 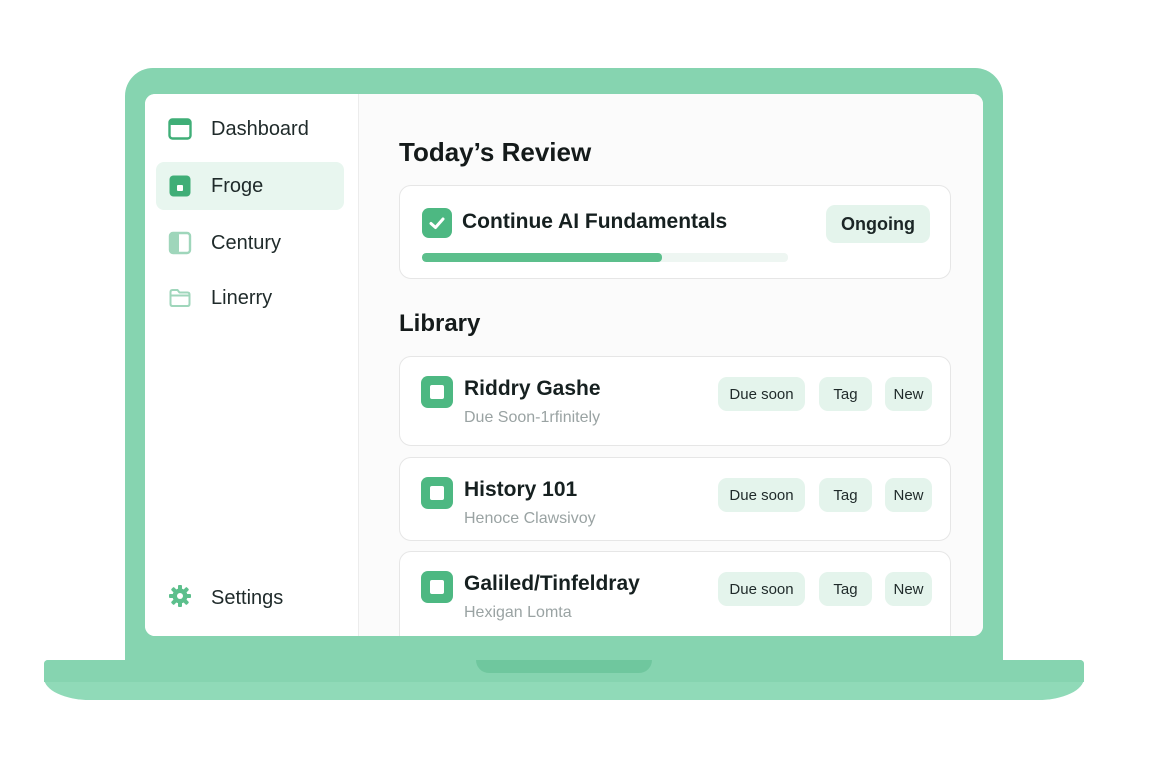 I want to click on window-icon, so click(x=180, y=129).